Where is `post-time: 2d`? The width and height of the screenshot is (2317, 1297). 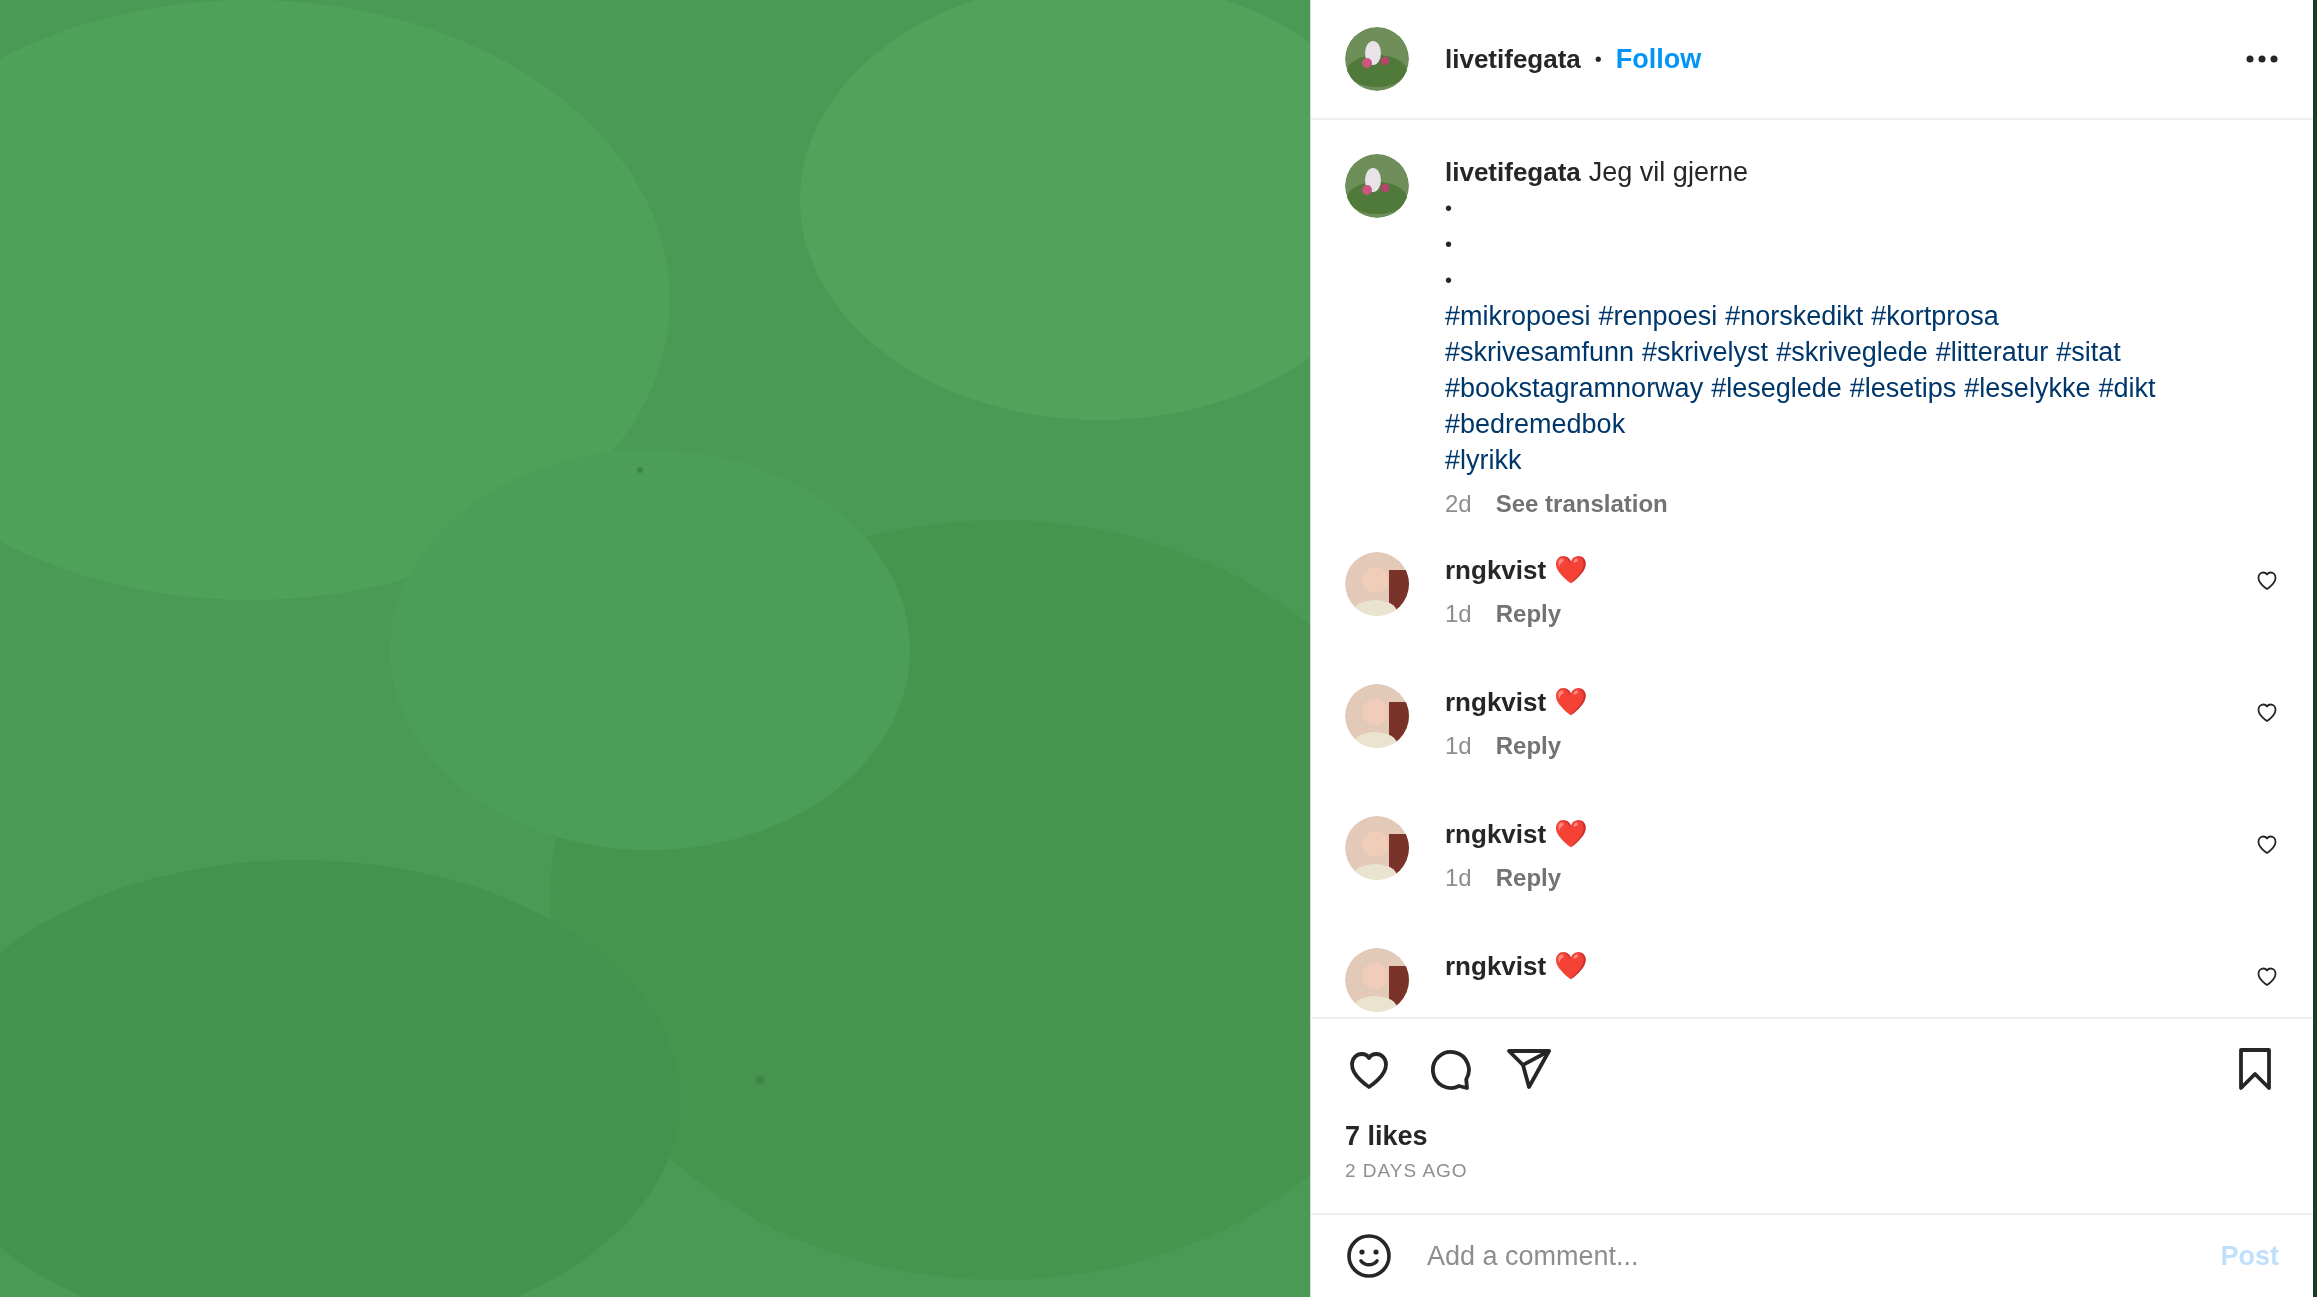
post-time: 2d is located at coordinates (1458, 504).